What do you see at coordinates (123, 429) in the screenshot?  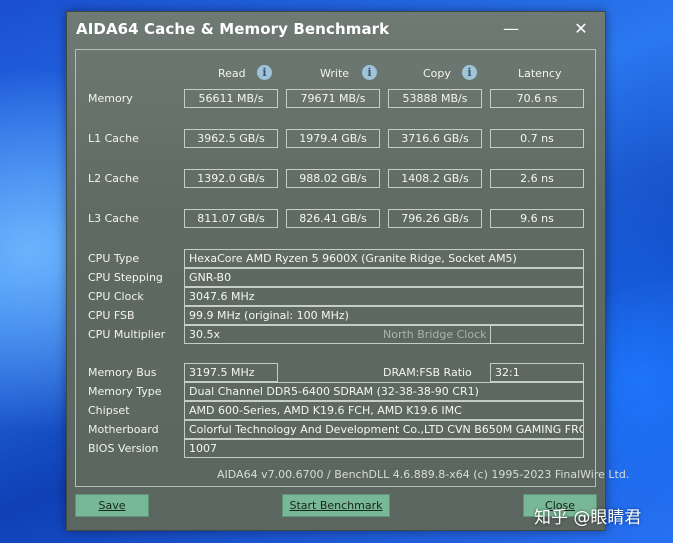 I see `motherboard-label: Motherboard` at bounding box center [123, 429].